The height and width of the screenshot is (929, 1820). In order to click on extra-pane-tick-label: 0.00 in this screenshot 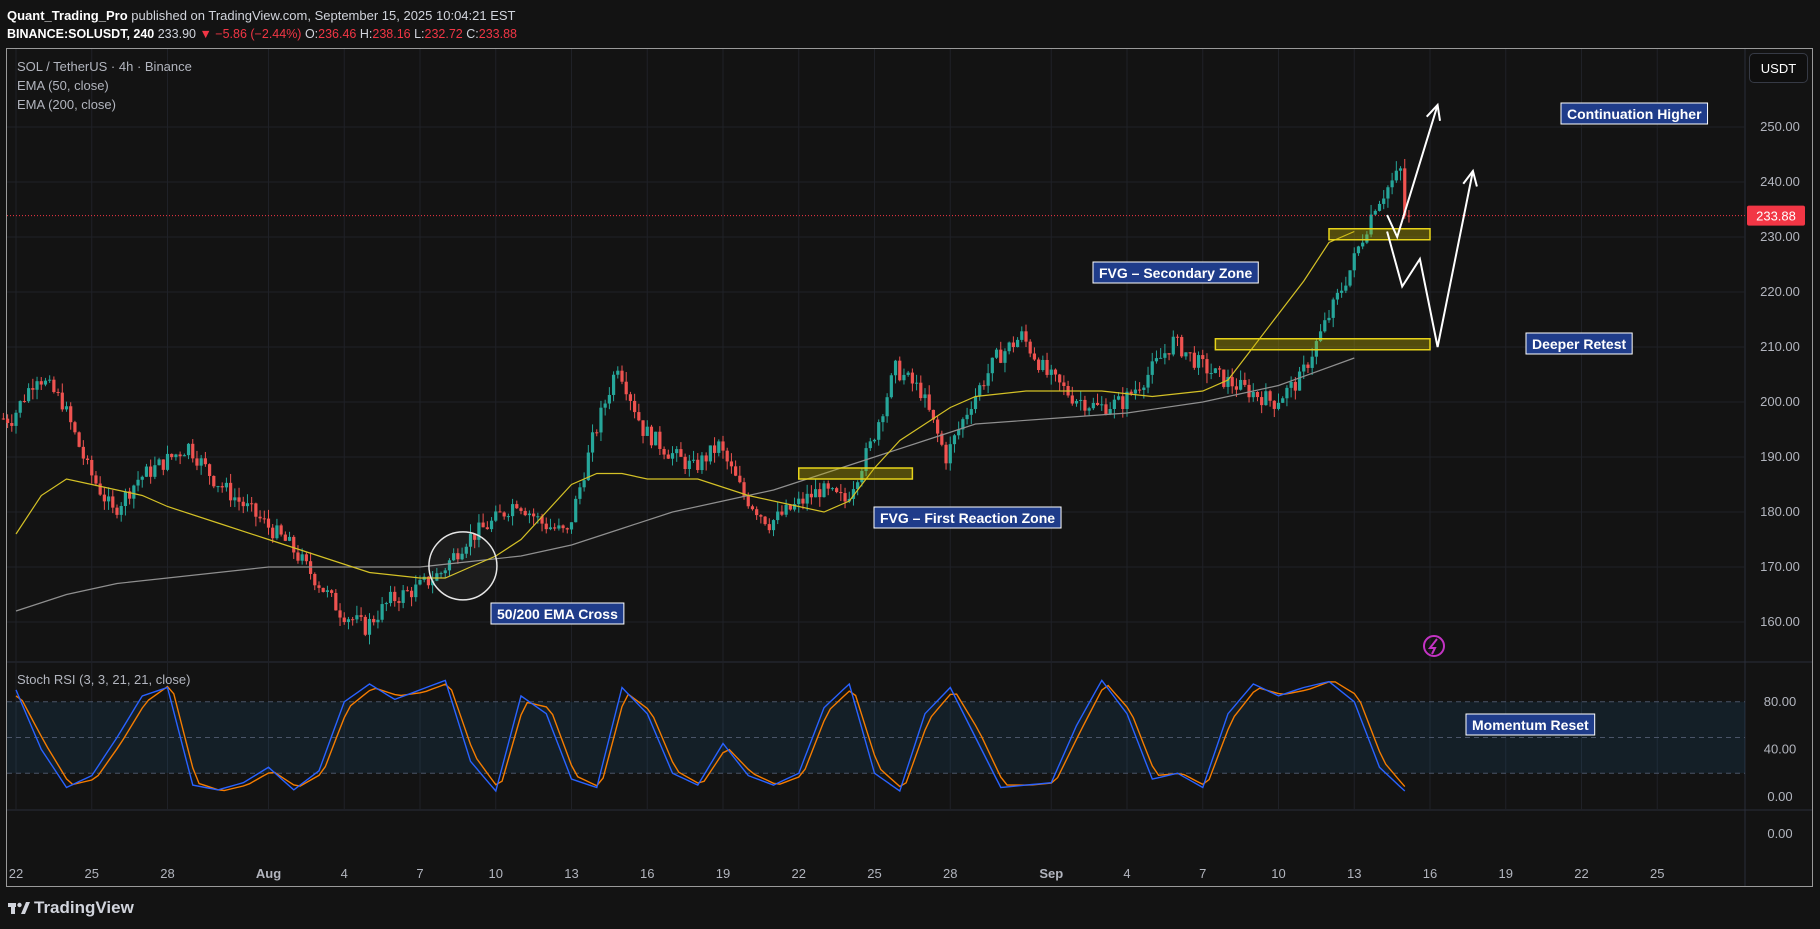, I will do `click(1779, 833)`.